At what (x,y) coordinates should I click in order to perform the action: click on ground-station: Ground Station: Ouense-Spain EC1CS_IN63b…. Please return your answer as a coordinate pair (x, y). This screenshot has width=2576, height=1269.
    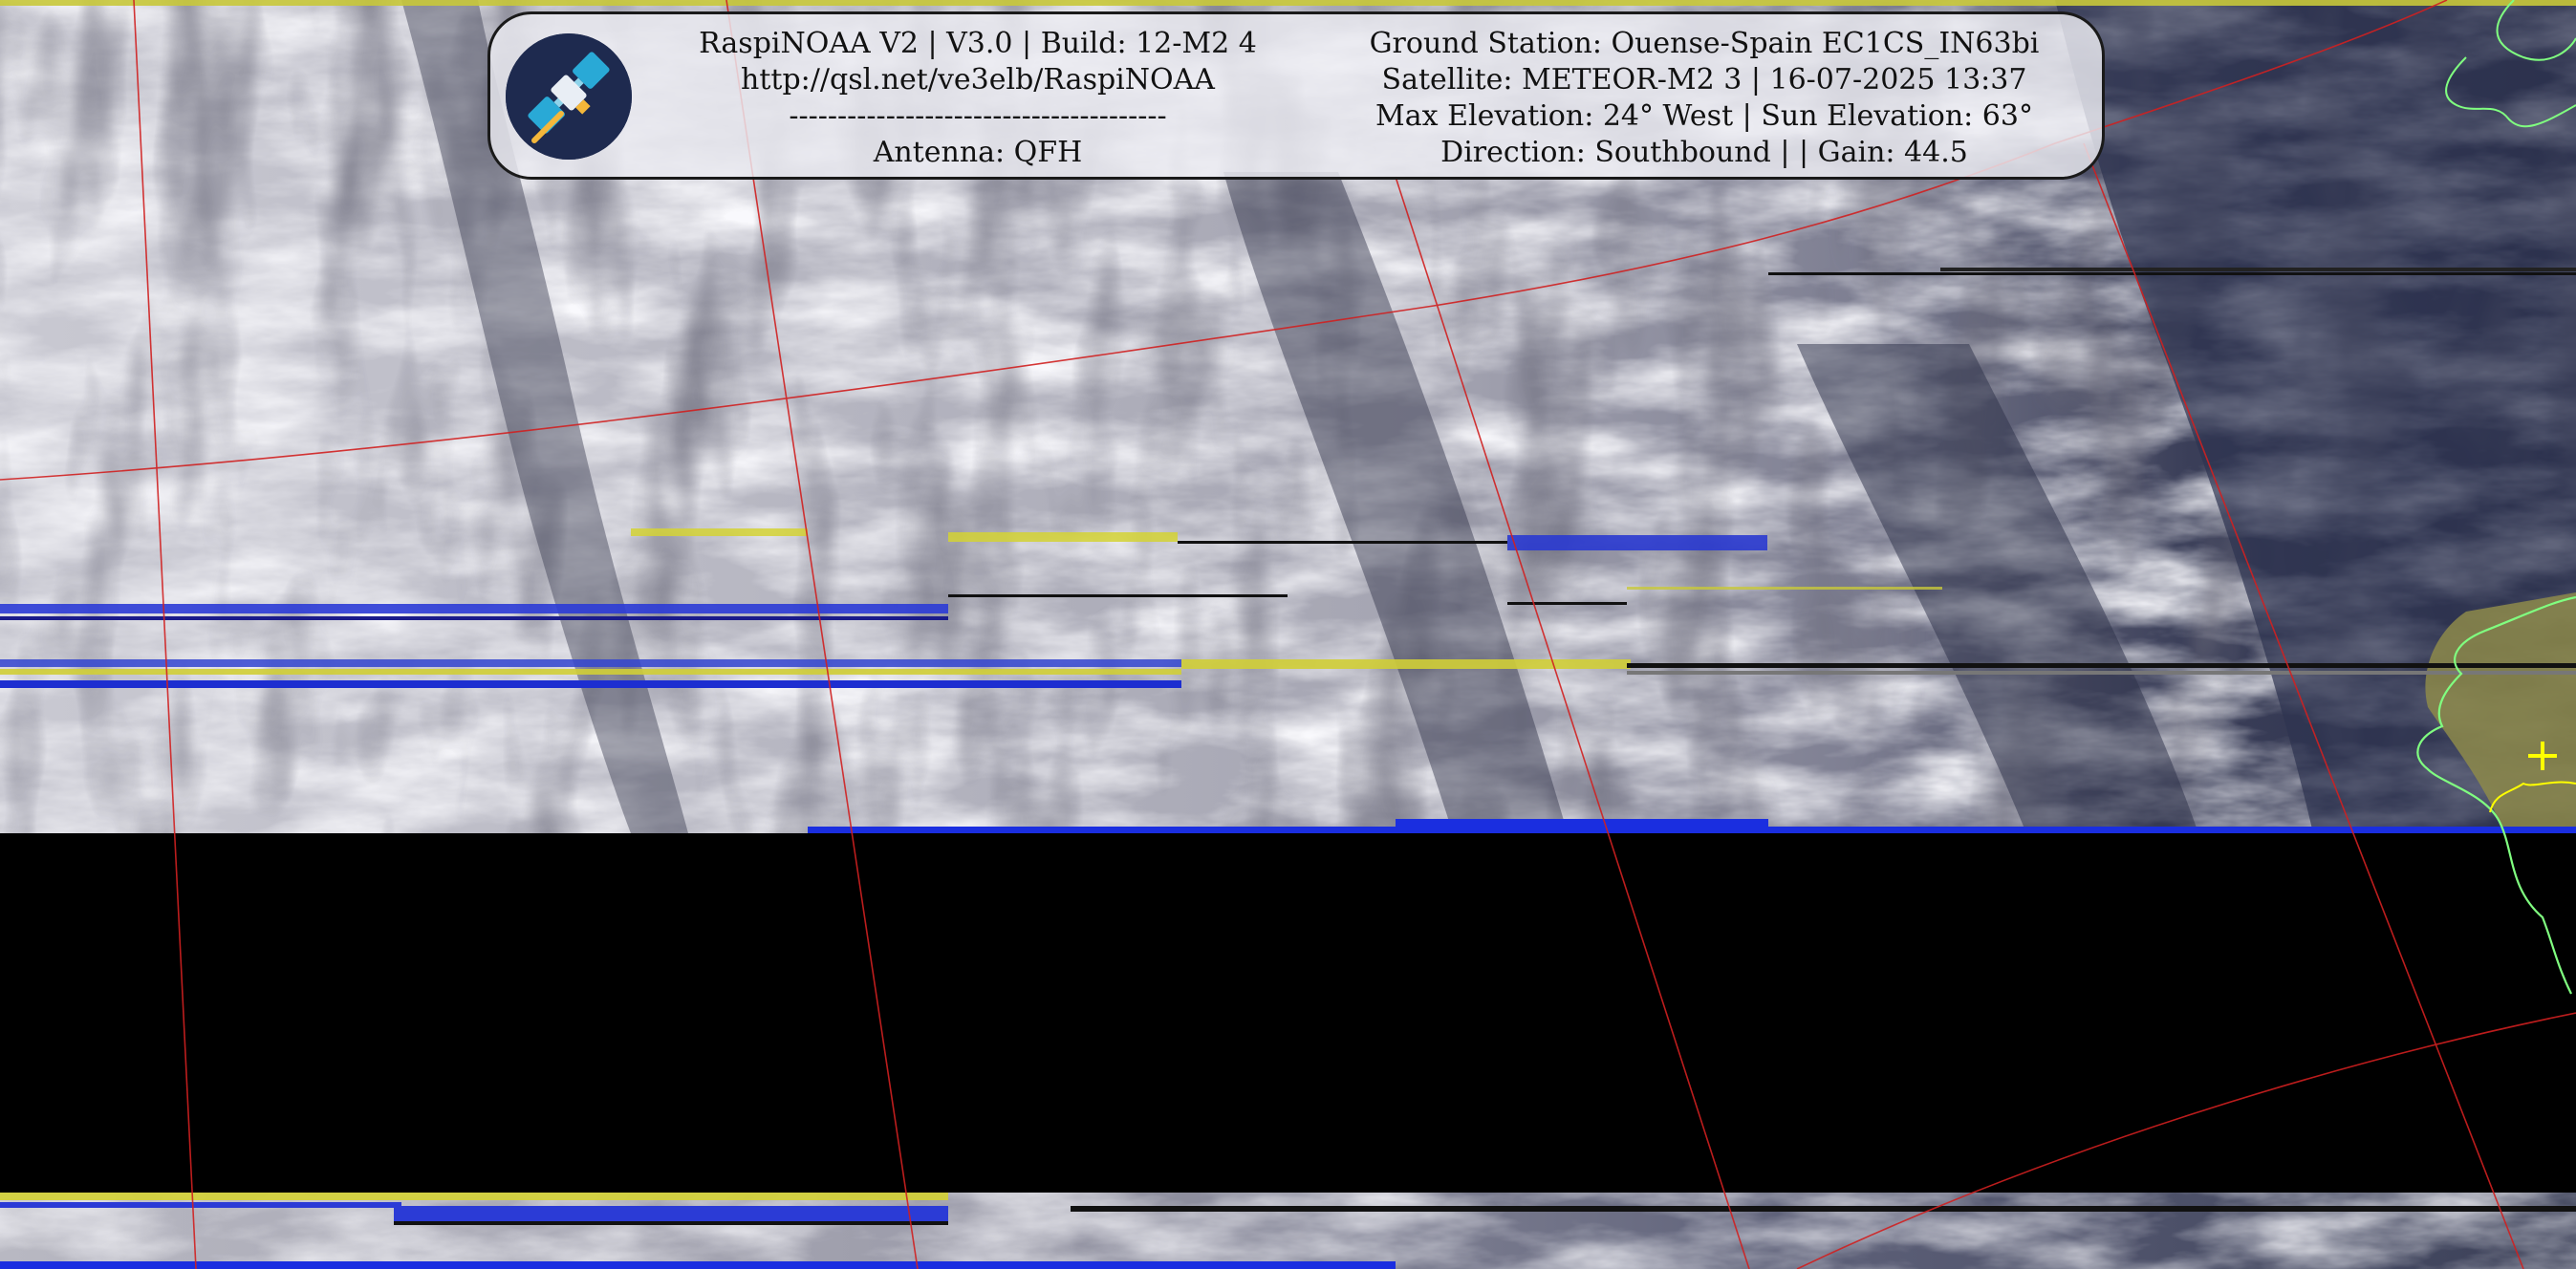
    Looking at the image, I should click on (1704, 43).